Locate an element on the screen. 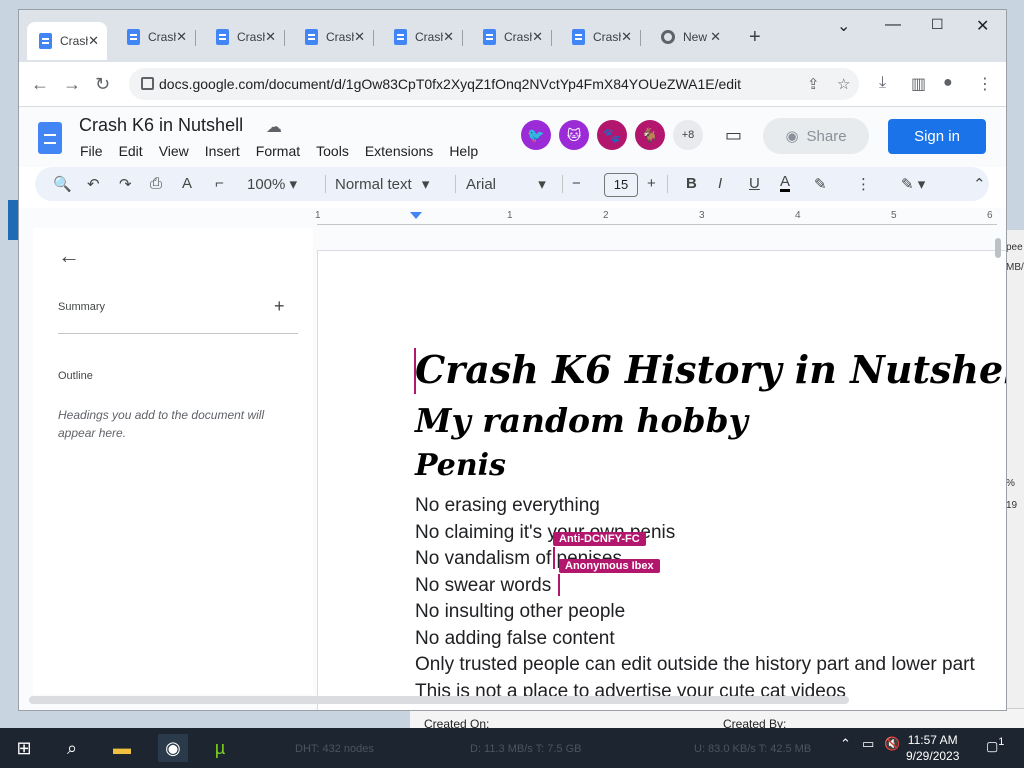 This screenshot has height=768, width=1024. avatar-animal: 🐾 is located at coordinates (612, 135).